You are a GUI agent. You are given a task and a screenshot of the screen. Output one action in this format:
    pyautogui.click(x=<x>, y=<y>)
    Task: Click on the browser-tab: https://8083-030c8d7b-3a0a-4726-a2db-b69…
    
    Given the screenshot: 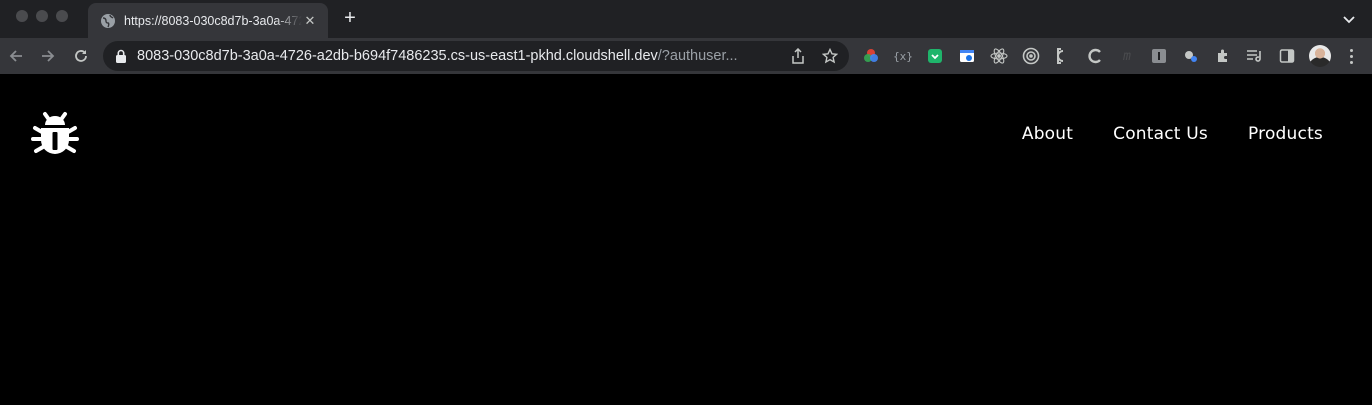 What is the action you would take?
    pyautogui.click(x=208, y=20)
    